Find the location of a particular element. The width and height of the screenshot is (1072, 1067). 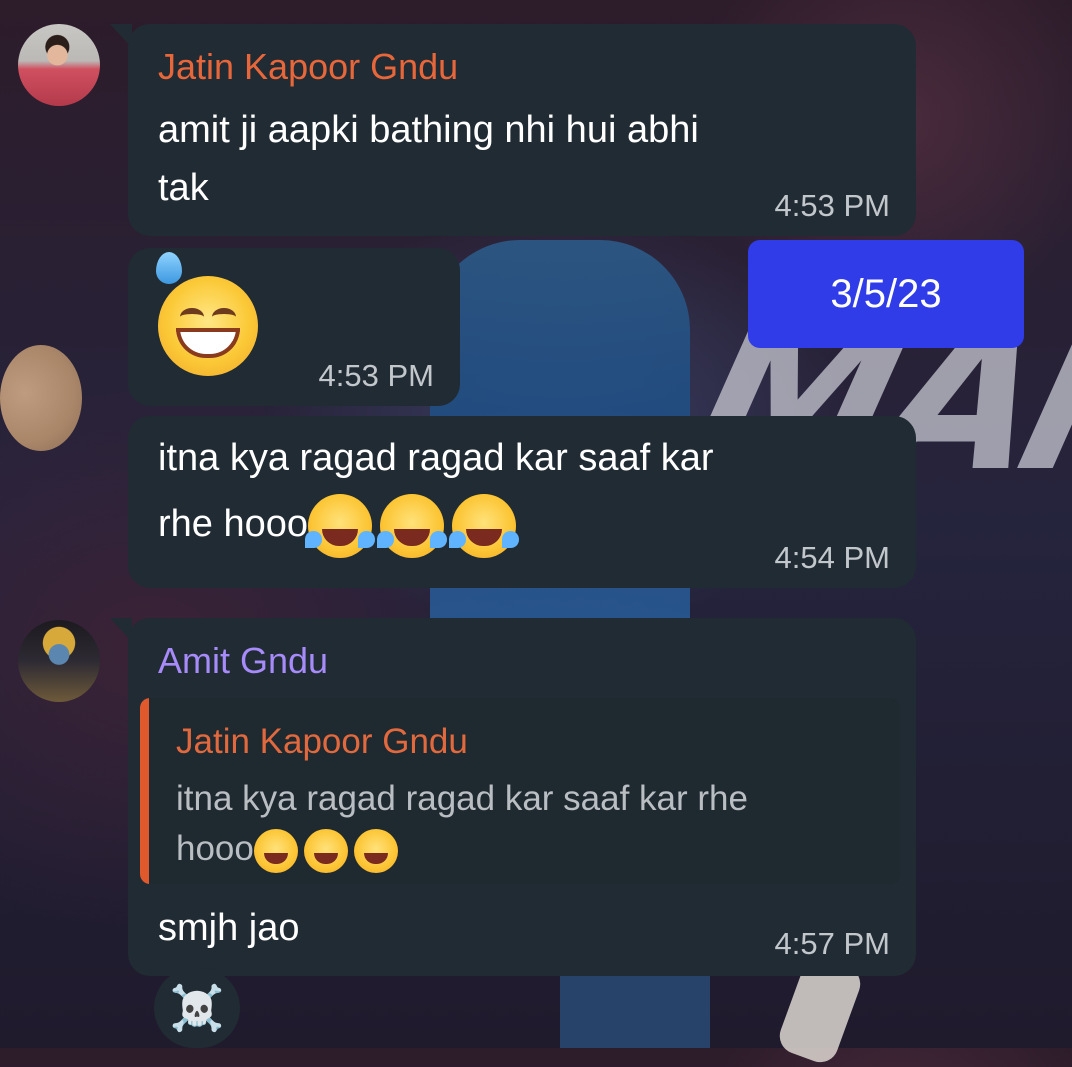

sender-name: Amit Gndu is located at coordinates (243, 661).